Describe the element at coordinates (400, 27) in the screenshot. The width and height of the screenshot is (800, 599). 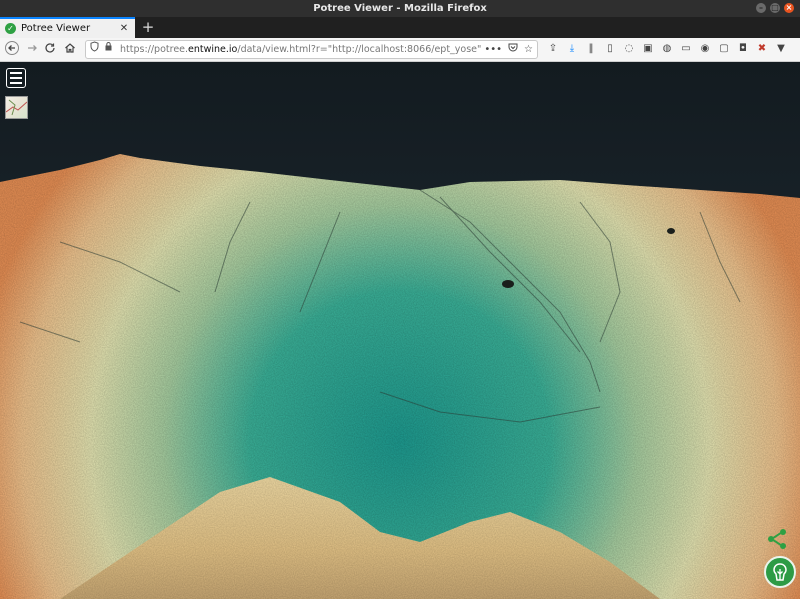
I see `tab-bar: ✓ Potree Viewer ✕ +` at that location.